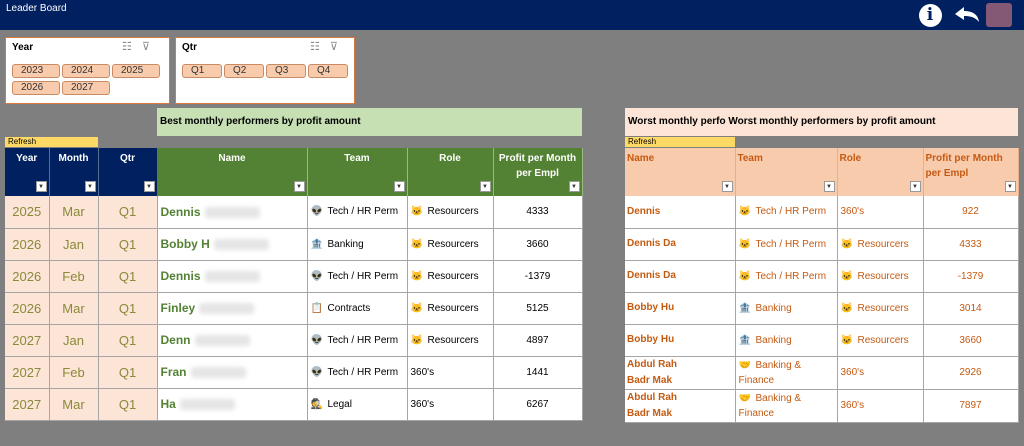  I want to click on cell-profit: 2926, so click(971, 373).